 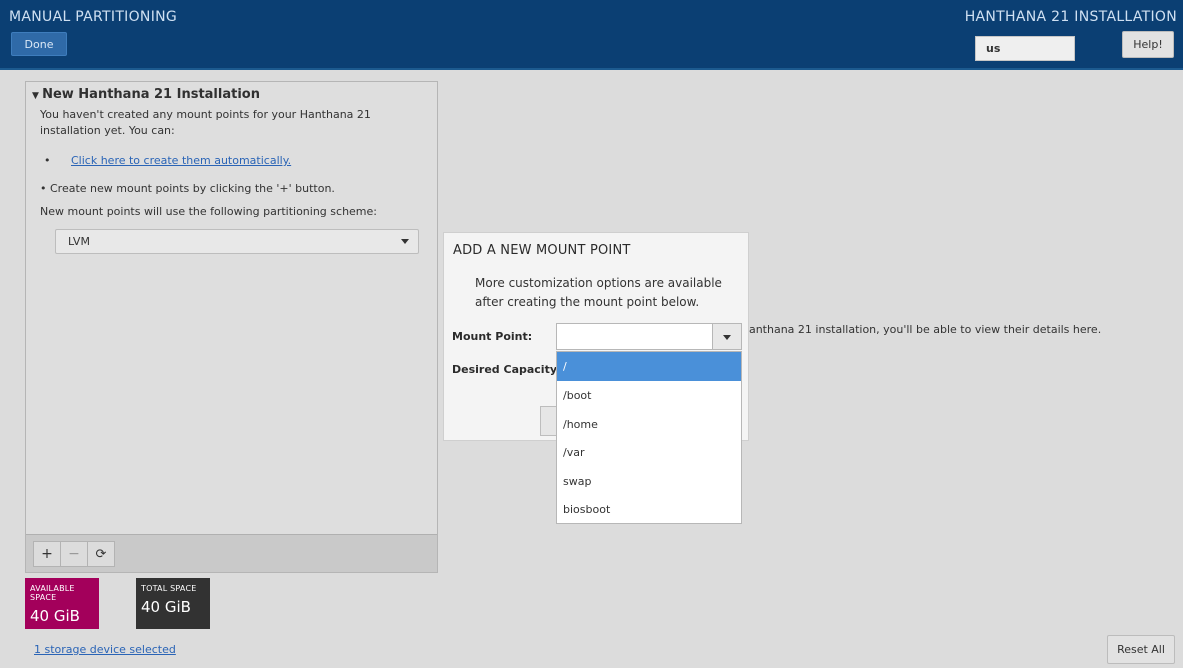 I want to click on done-button: Done, so click(x=39, y=44).